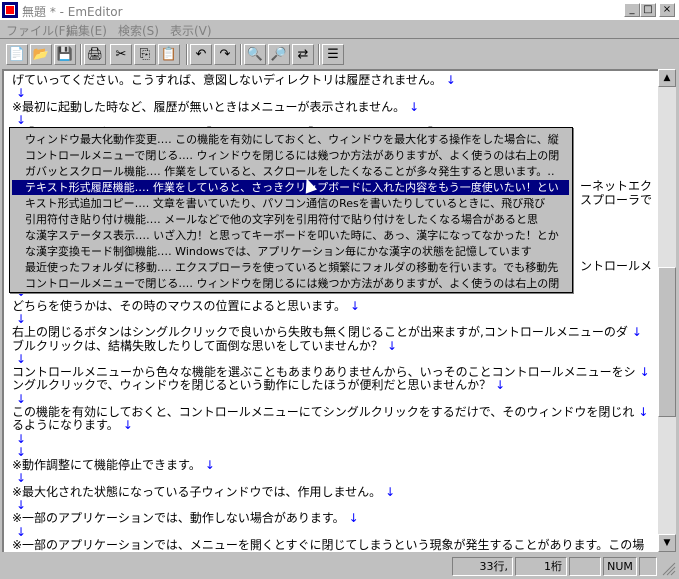  What do you see at coordinates (339, 10) in the screenshot?
I see `title-bar: 無題 * - EmEditor _ □ ×` at bounding box center [339, 10].